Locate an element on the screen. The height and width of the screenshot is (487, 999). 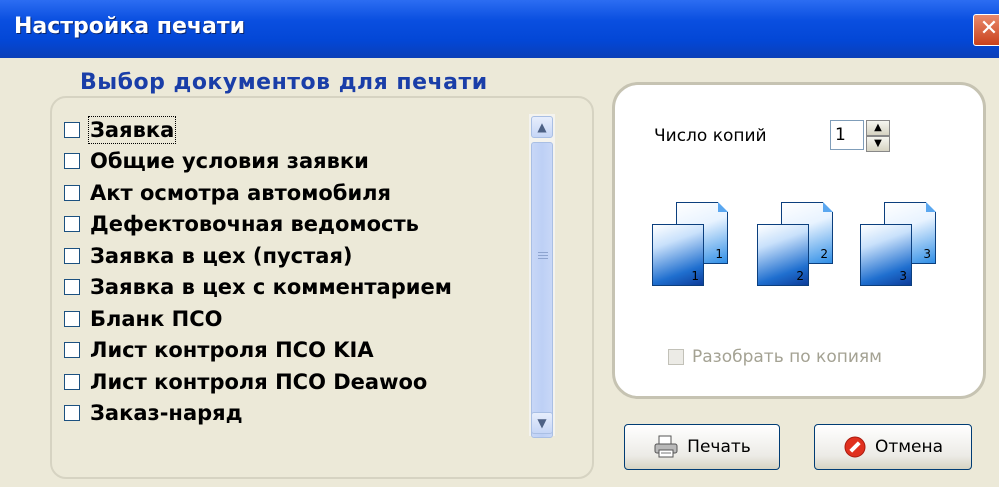
collate-option: Разобрать по копиям is located at coordinates (774, 357).